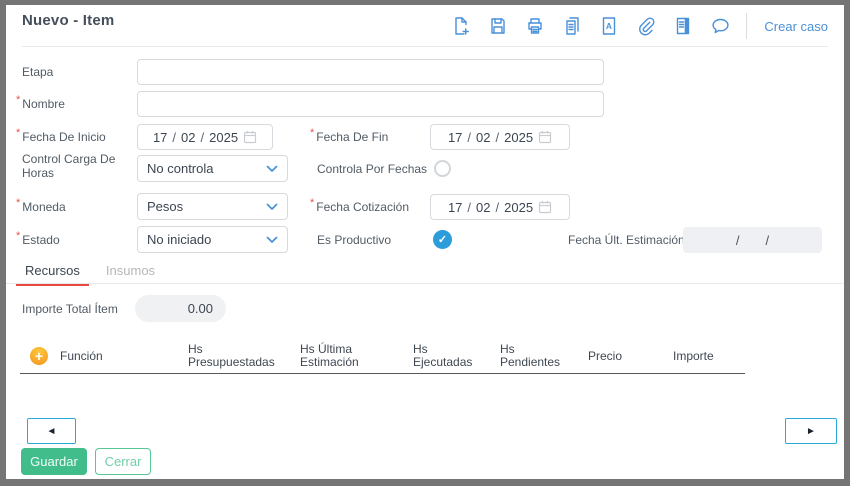  What do you see at coordinates (41, 205) in the screenshot?
I see `moneda-label: * Moneda` at bounding box center [41, 205].